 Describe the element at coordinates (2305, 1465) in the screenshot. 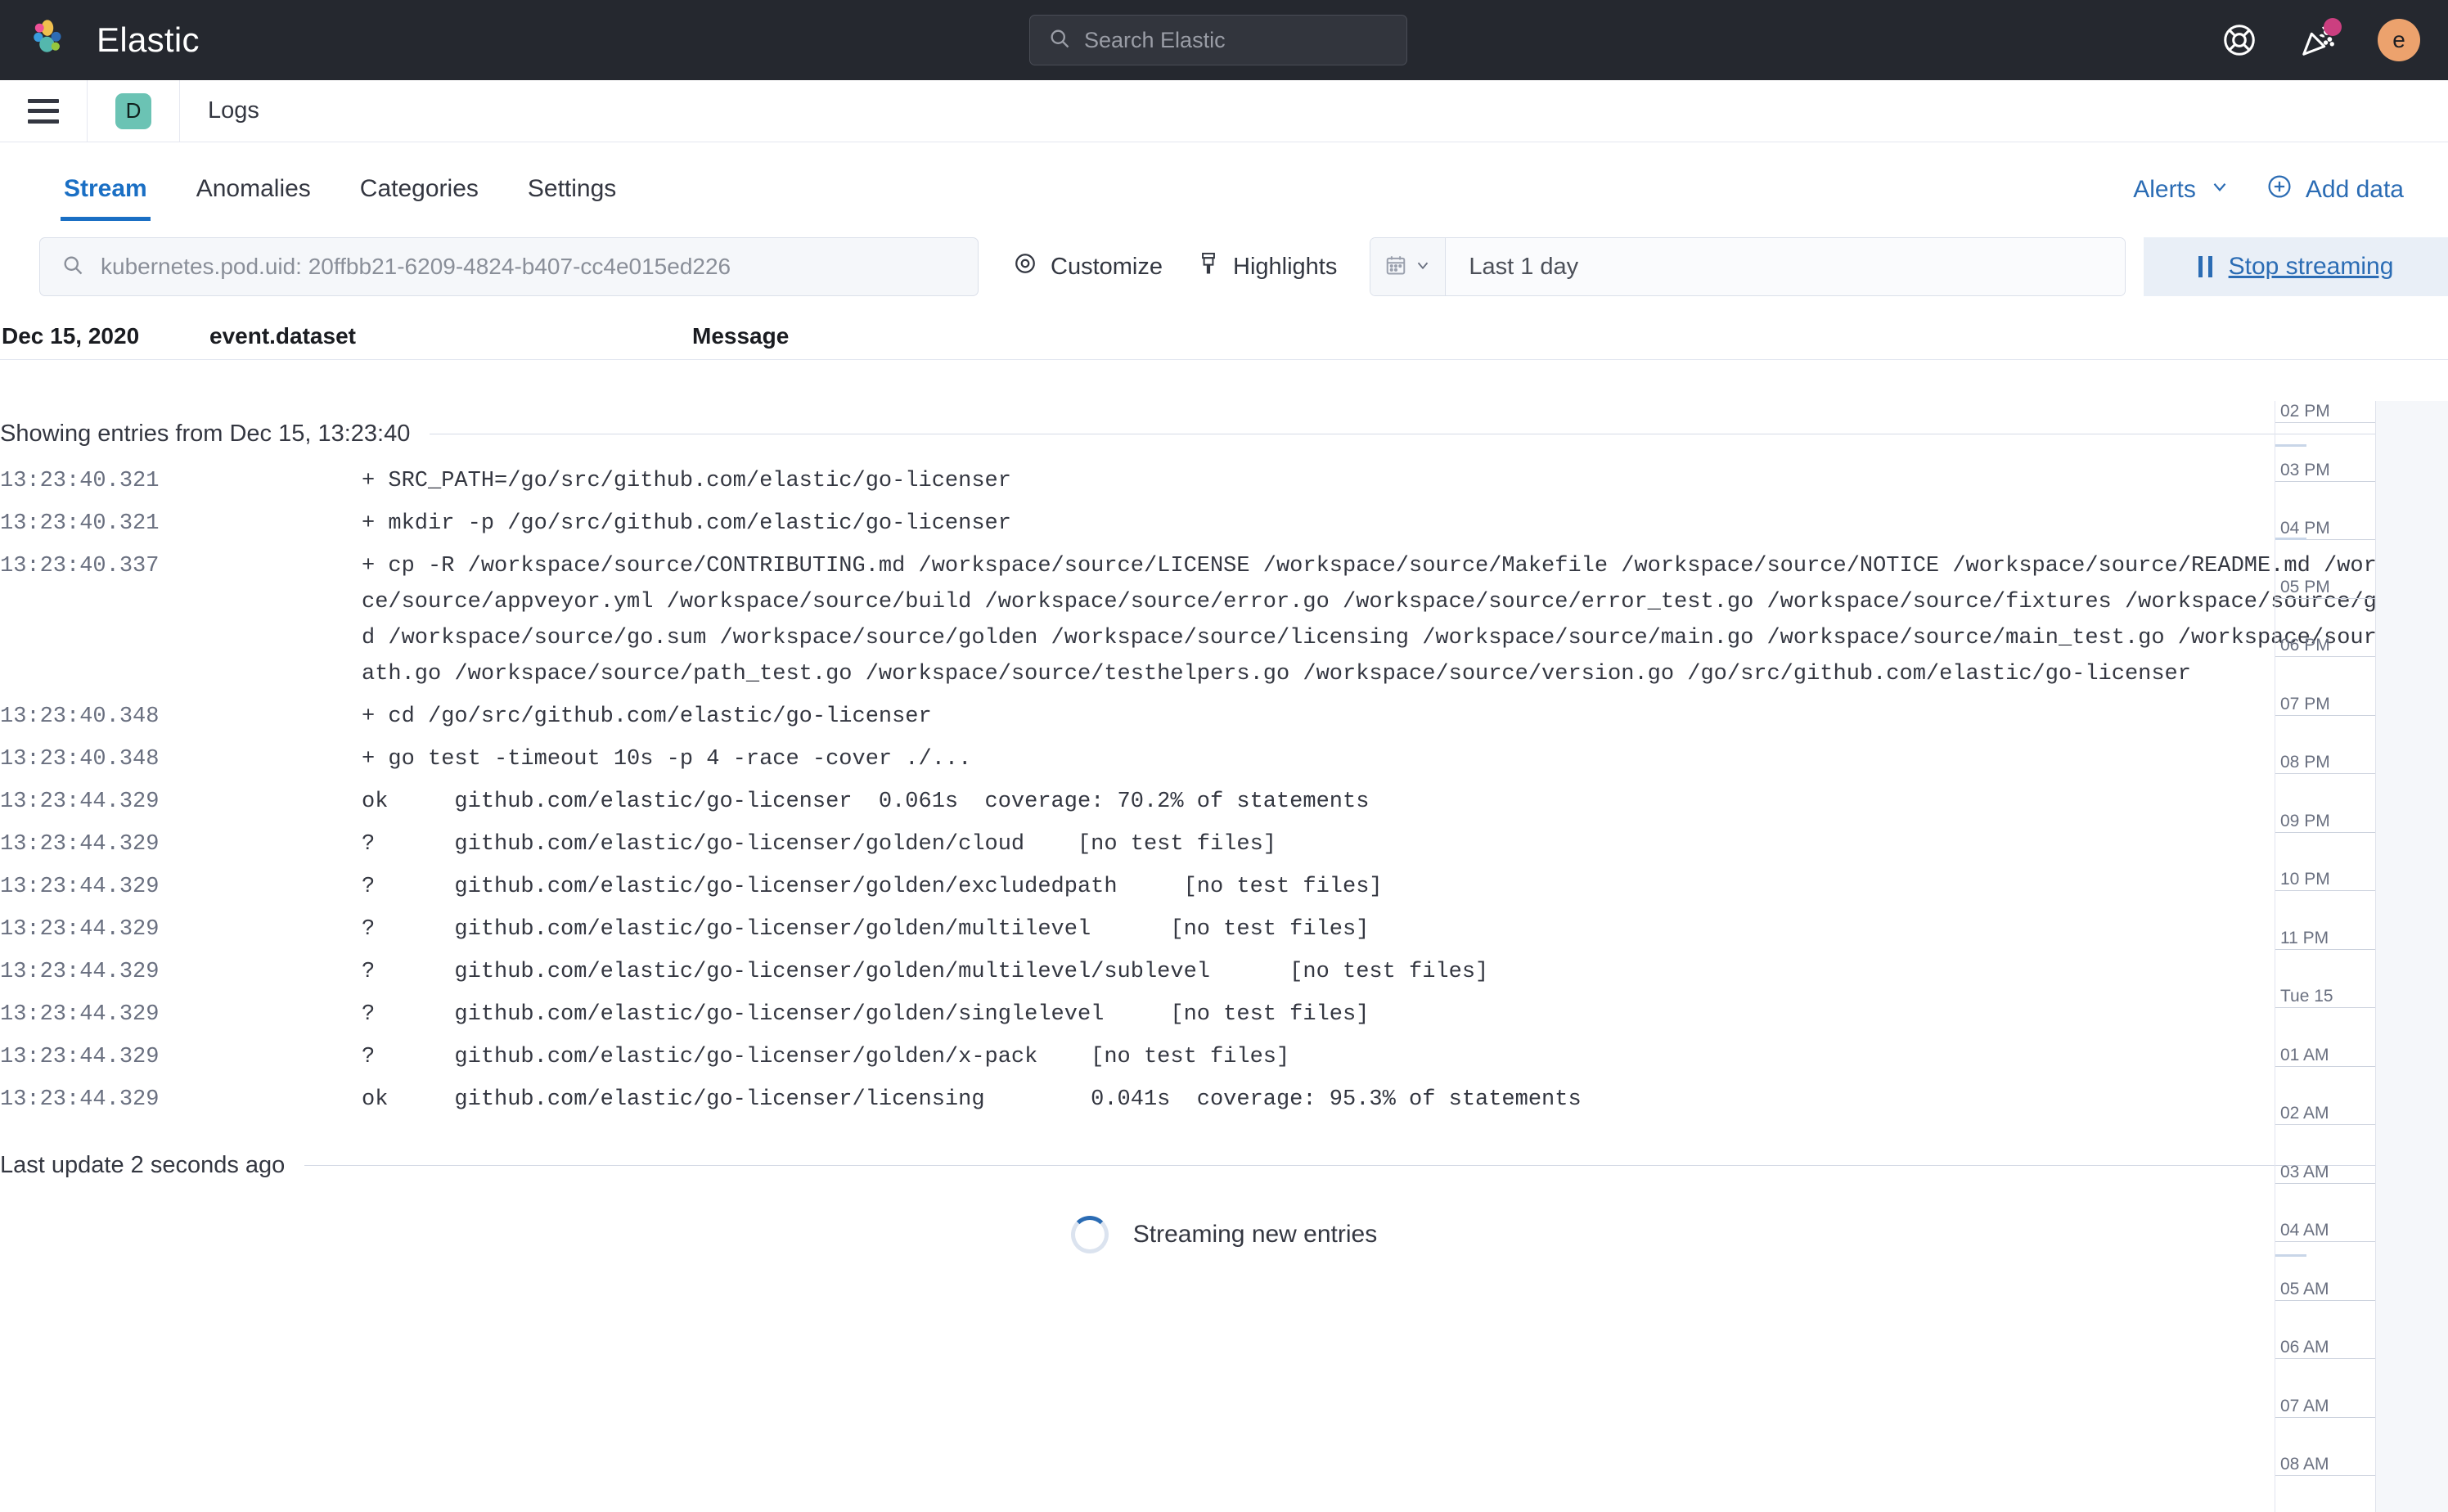

I see `minimap-tick-label: 08 AM` at that location.